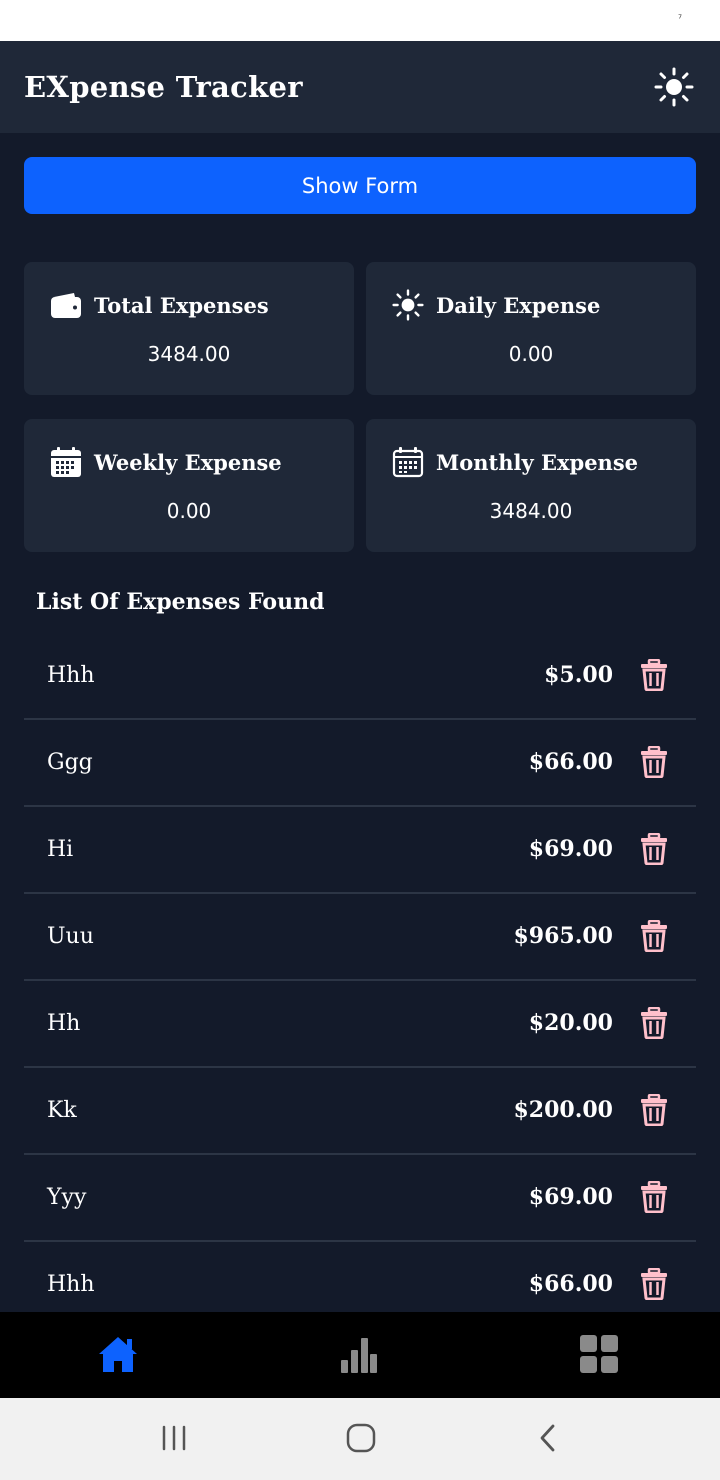 This screenshot has height=1480, width=720. I want to click on back-chevron-icon, so click(547, 1438).